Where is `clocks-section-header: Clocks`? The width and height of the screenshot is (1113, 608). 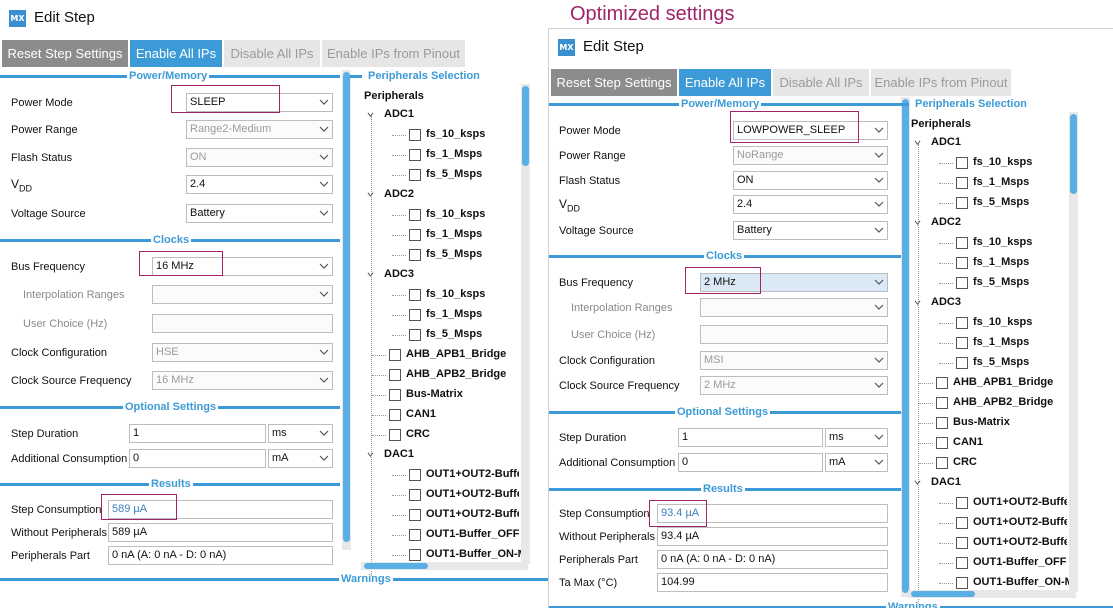 clocks-section-header: Clocks is located at coordinates (171, 240).